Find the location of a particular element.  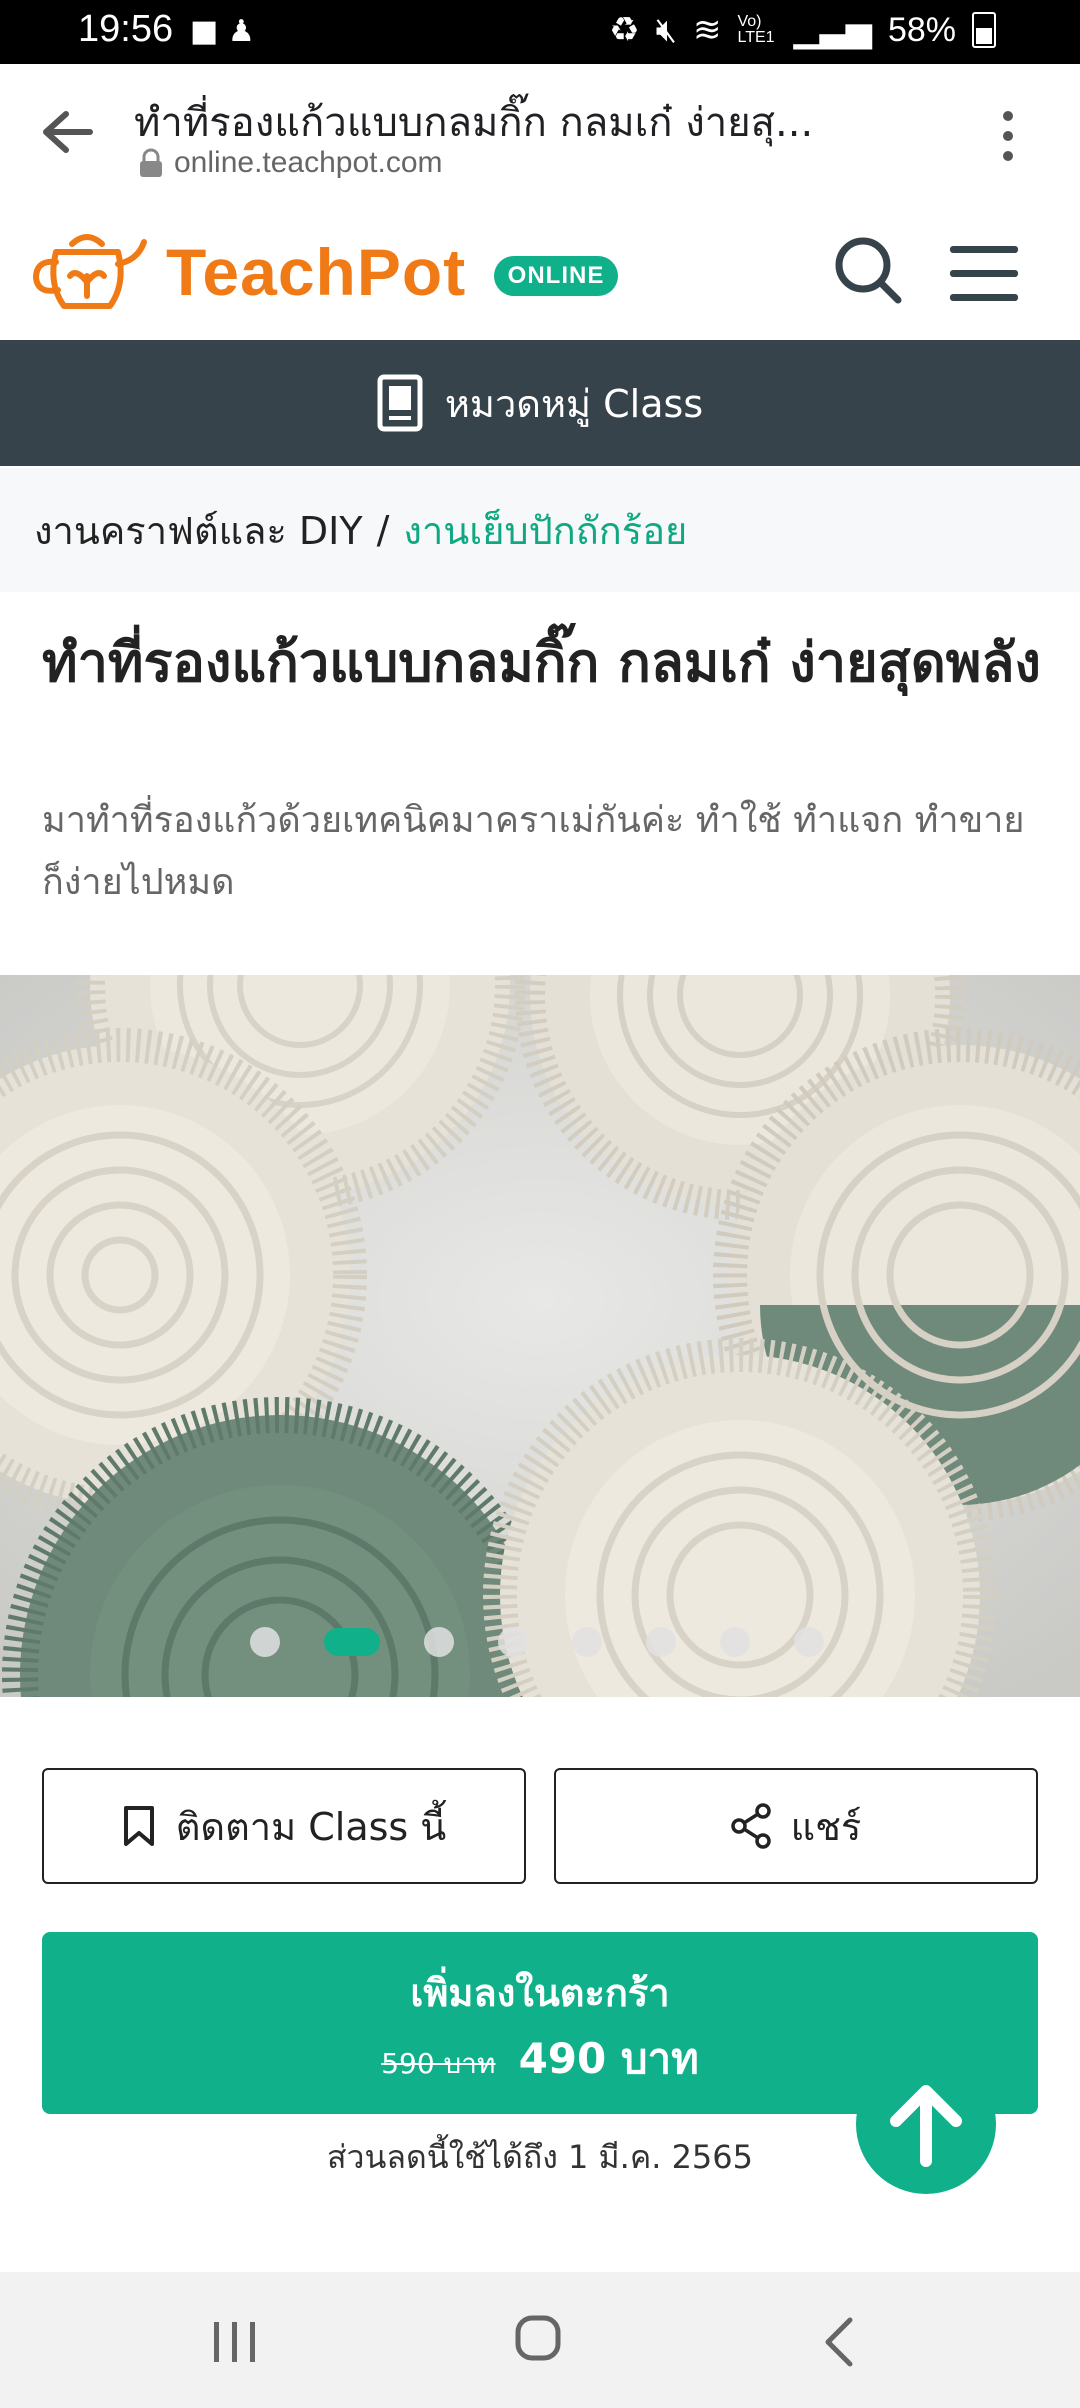

category-label: หมวดหมู่ Class is located at coordinates (574, 403).